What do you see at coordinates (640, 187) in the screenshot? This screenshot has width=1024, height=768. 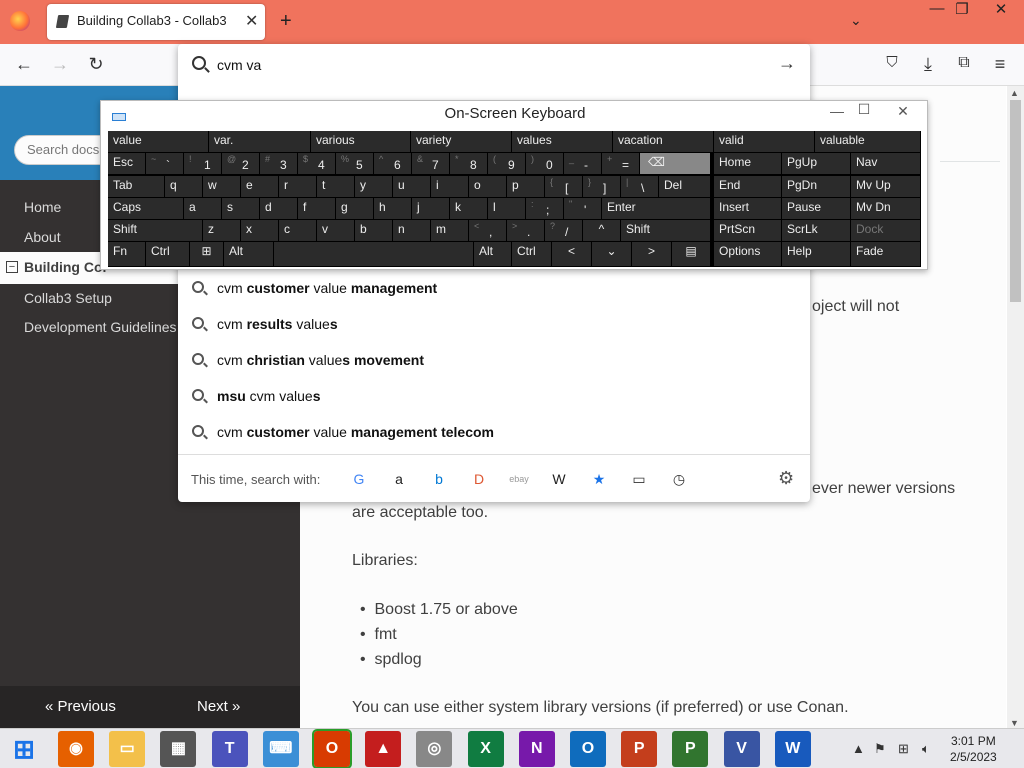 I see `key-bracket-2: | \` at bounding box center [640, 187].